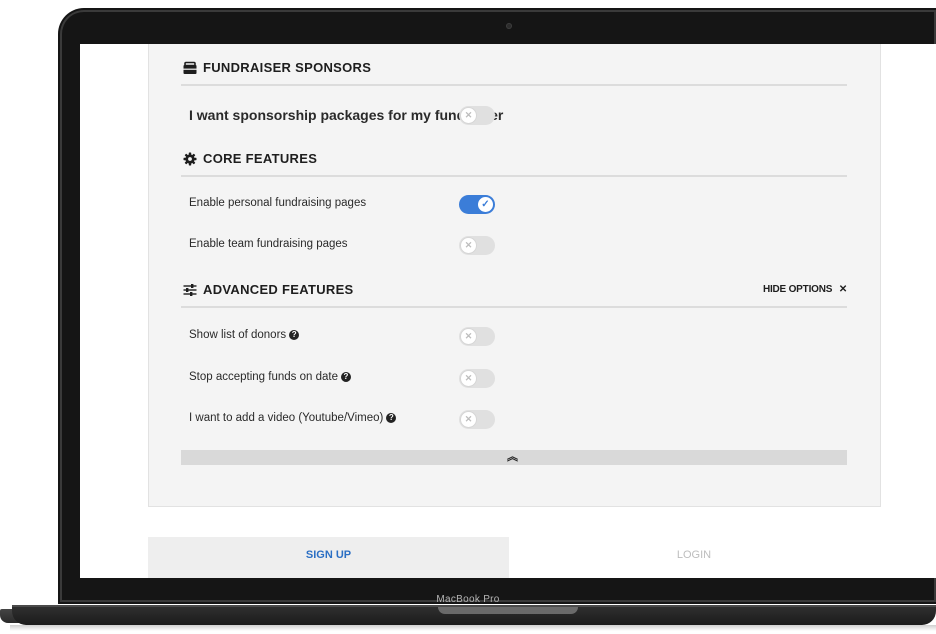 The image size is (936, 634). What do you see at coordinates (278, 203) in the screenshot?
I see `personal-pages-label: Enable personal fundraising pages` at bounding box center [278, 203].